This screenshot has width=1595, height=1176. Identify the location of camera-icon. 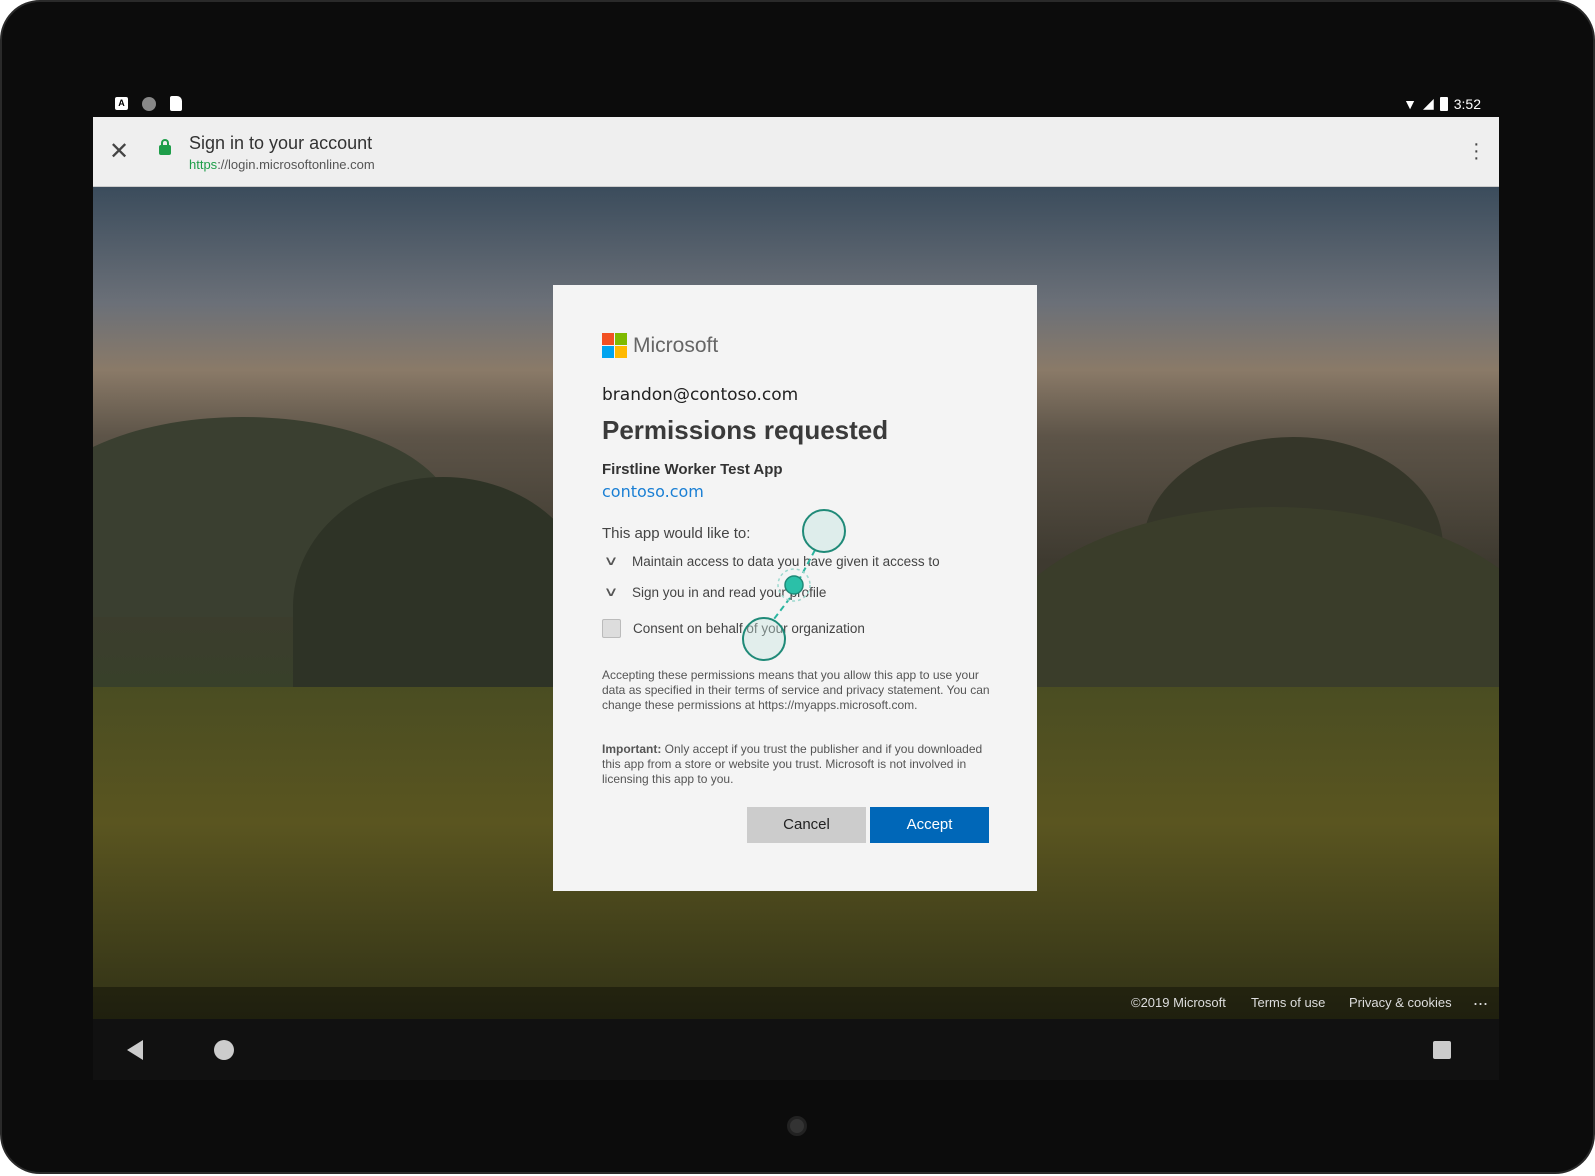
(797, 1126).